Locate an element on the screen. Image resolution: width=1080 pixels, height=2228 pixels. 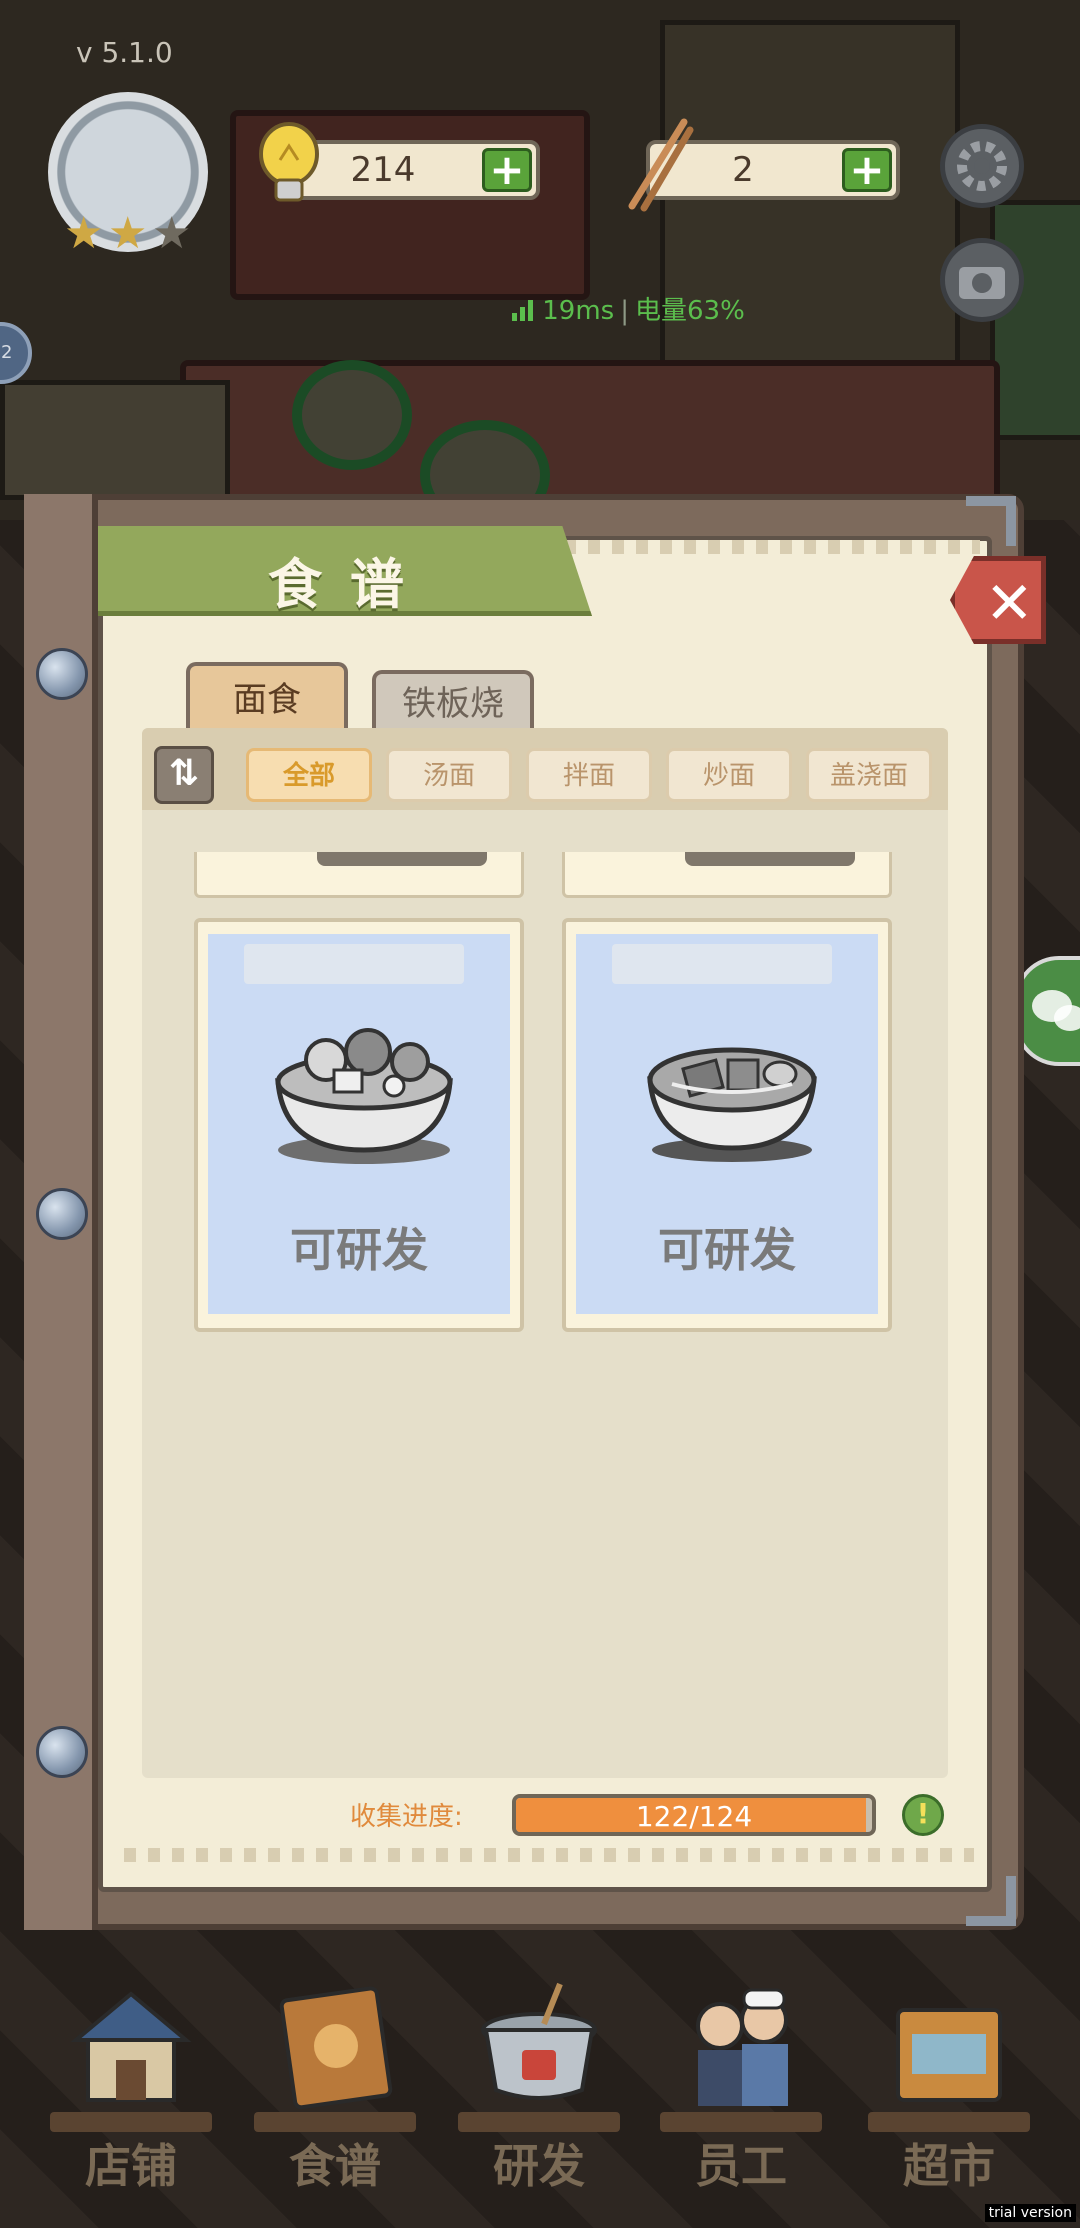
recipe-title-ribbon: 食谱 is located at coordinates (345, 571).